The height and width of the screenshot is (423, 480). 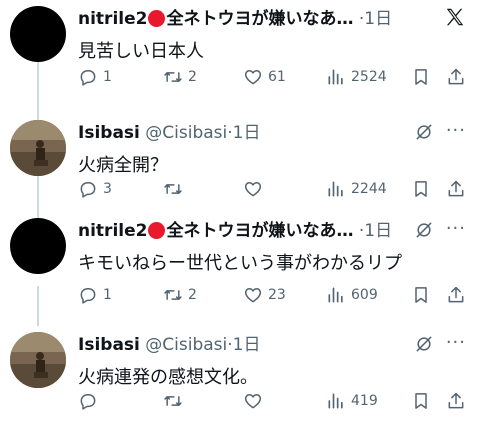 I want to click on reply-count: 3, so click(x=107, y=189).